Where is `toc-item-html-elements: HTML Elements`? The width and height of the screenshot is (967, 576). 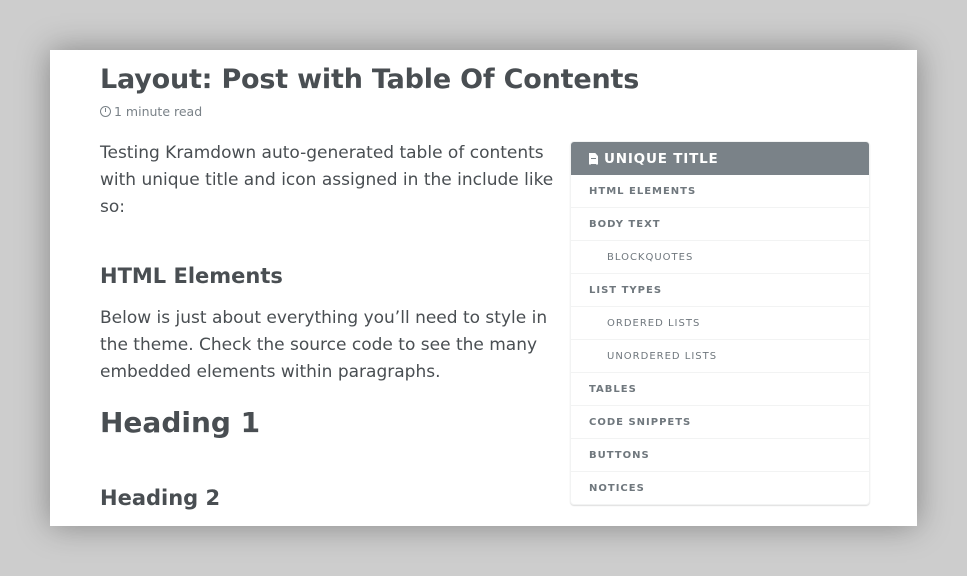 toc-item-html-elements: HTML Elements is located at coordinates (720, 191).